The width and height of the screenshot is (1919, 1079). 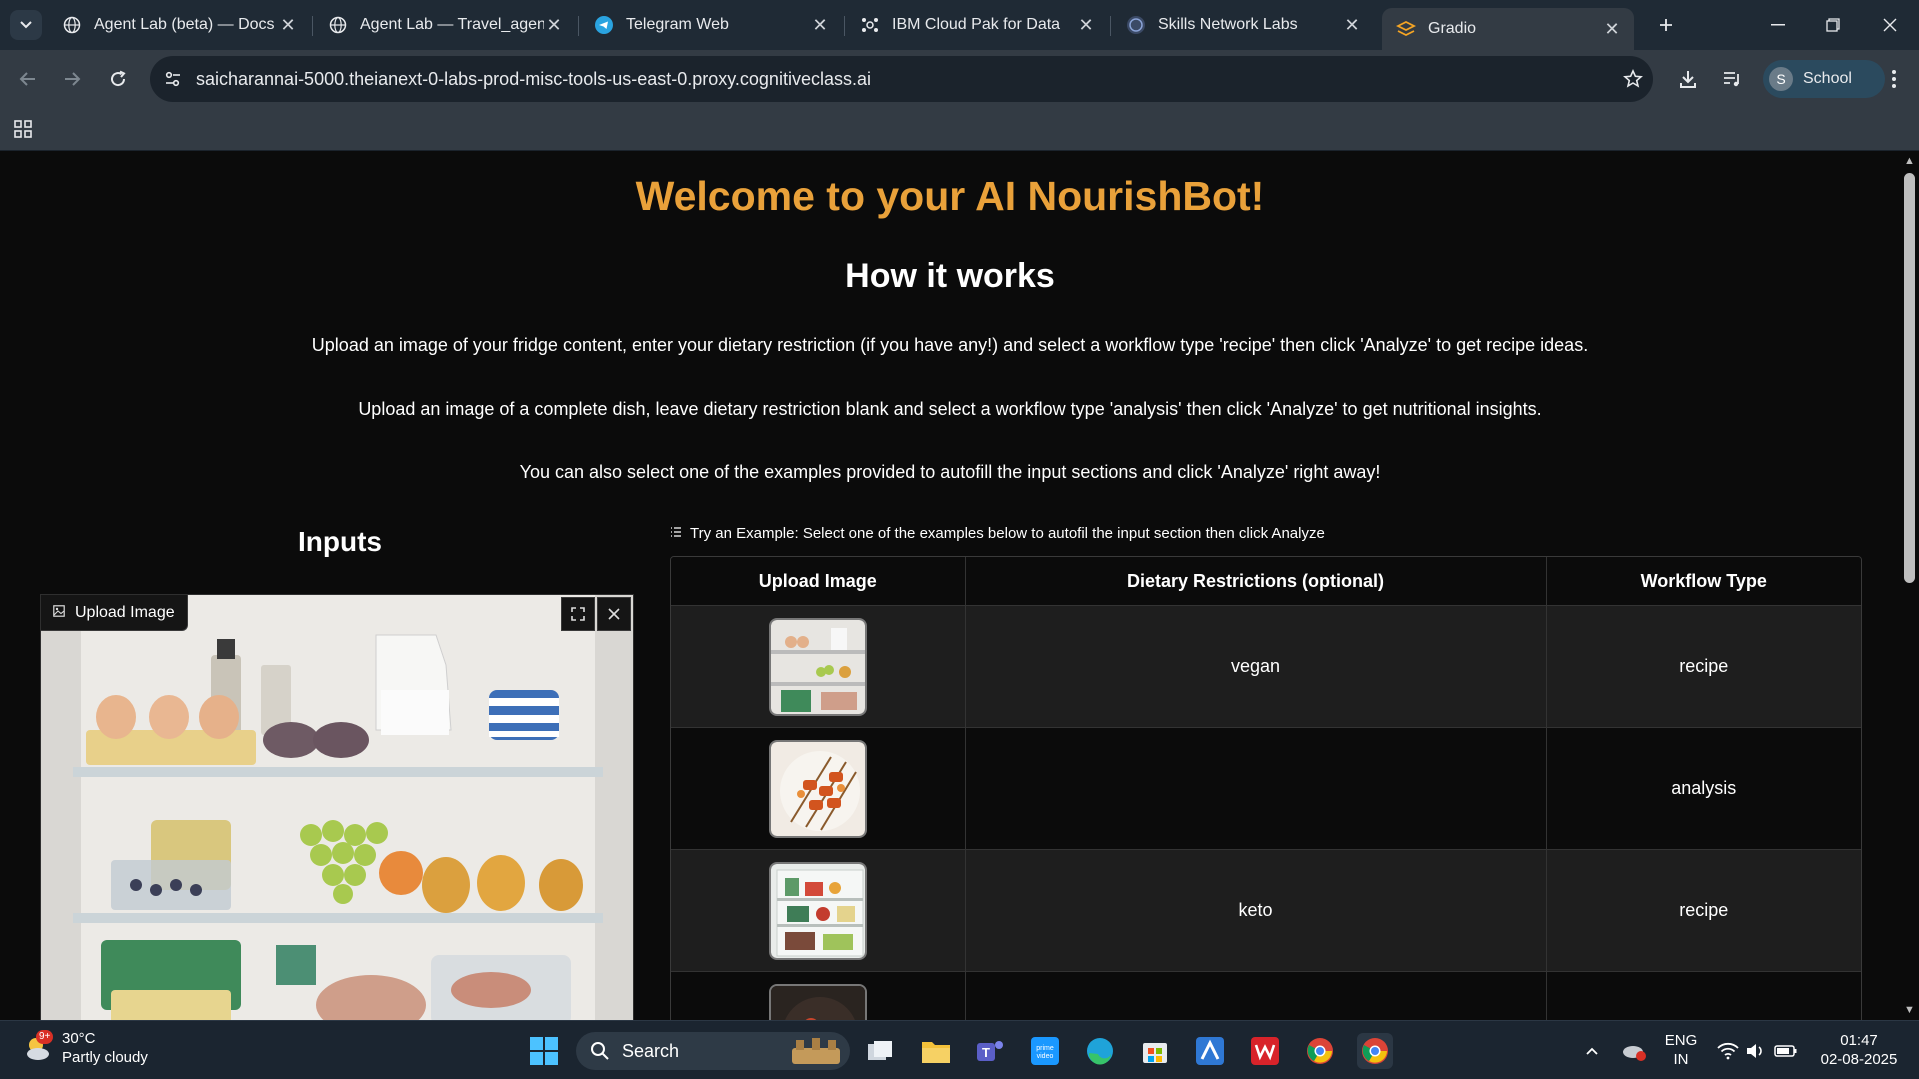 I want to click on scrollbar-thumb, so click(x=1909, y=378).